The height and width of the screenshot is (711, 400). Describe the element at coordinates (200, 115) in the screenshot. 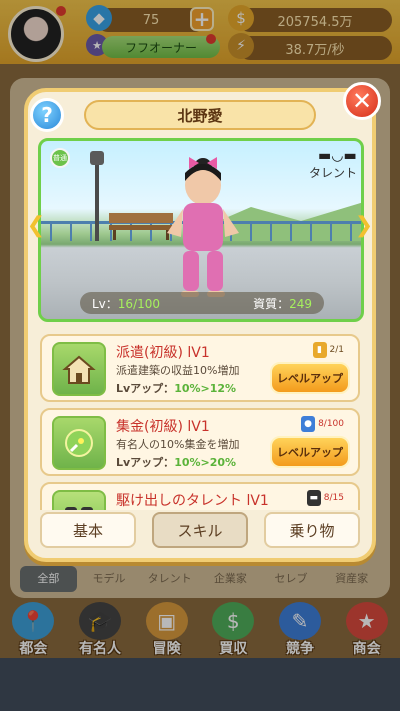

I see `character-name: 北野愛` at that location.